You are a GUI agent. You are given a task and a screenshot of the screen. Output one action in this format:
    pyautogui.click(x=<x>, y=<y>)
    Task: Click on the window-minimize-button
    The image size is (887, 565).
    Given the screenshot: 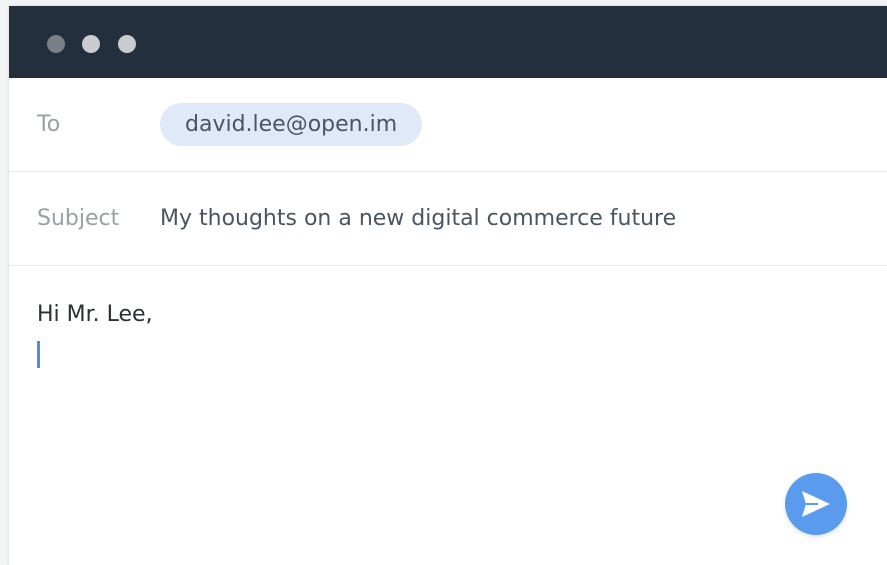 What is the action you would take?
    pyautogui.click(x=91, y=44)
    